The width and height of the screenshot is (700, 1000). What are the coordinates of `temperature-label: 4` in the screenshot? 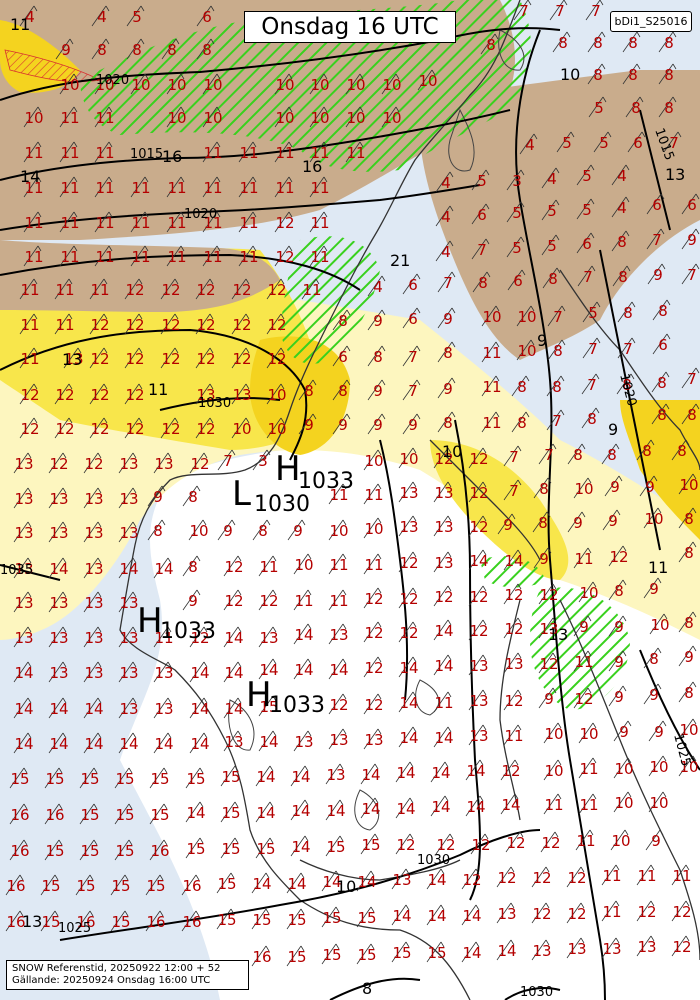 It's located at (530, 145).